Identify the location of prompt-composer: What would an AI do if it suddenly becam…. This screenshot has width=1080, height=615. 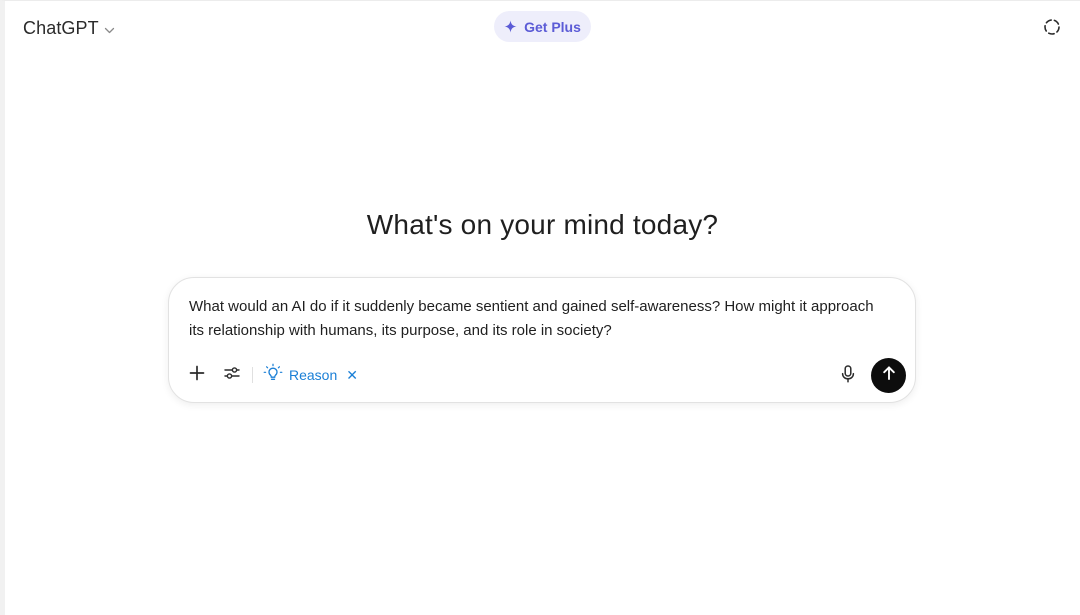
(542, 340).